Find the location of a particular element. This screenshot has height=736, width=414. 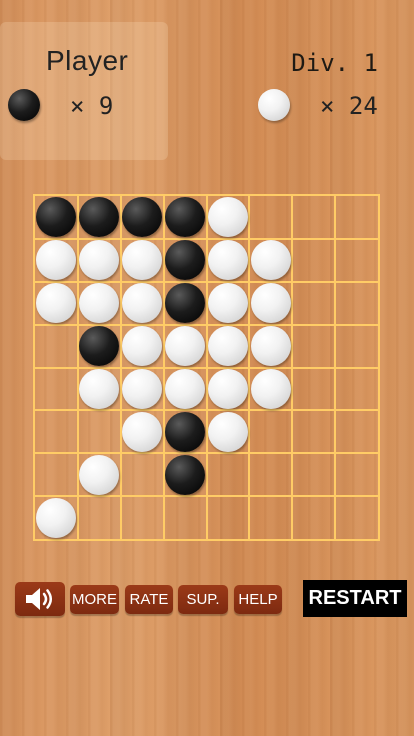

restart-button: RESTART is located at coordinates (355, 598).